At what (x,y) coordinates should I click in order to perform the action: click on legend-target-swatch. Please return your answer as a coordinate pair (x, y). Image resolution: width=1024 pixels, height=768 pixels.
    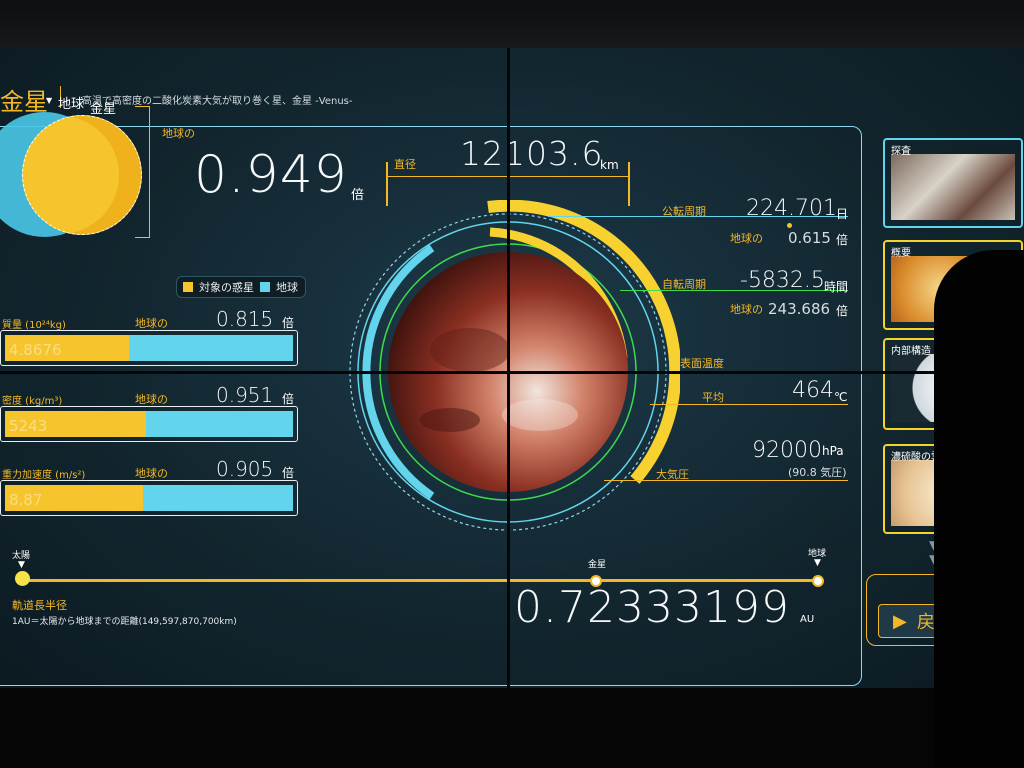
    Looking at the image, I should click on (188, 287).